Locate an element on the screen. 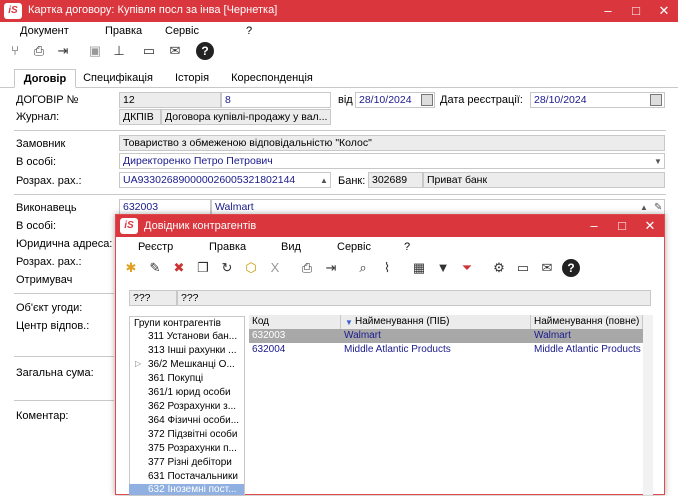  reg-date-field: 28/10/2024 is located at coordinates (597, 100).